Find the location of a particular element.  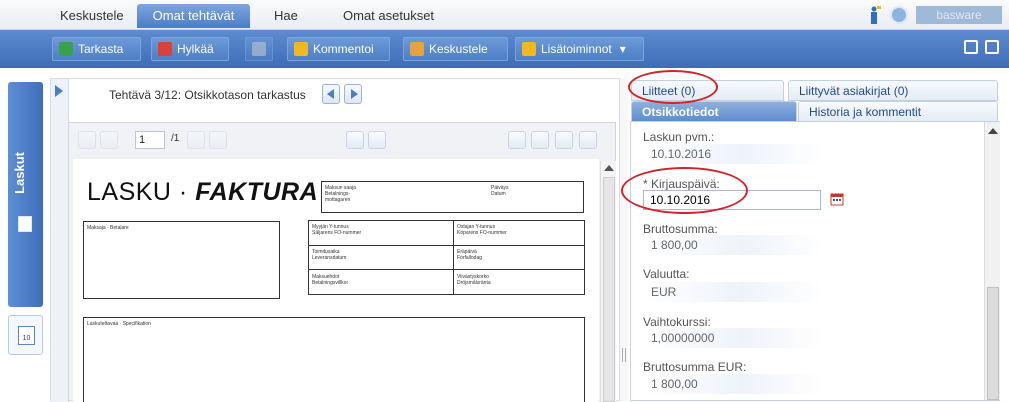

grid-row-divider is located at coordinates (446, 257).